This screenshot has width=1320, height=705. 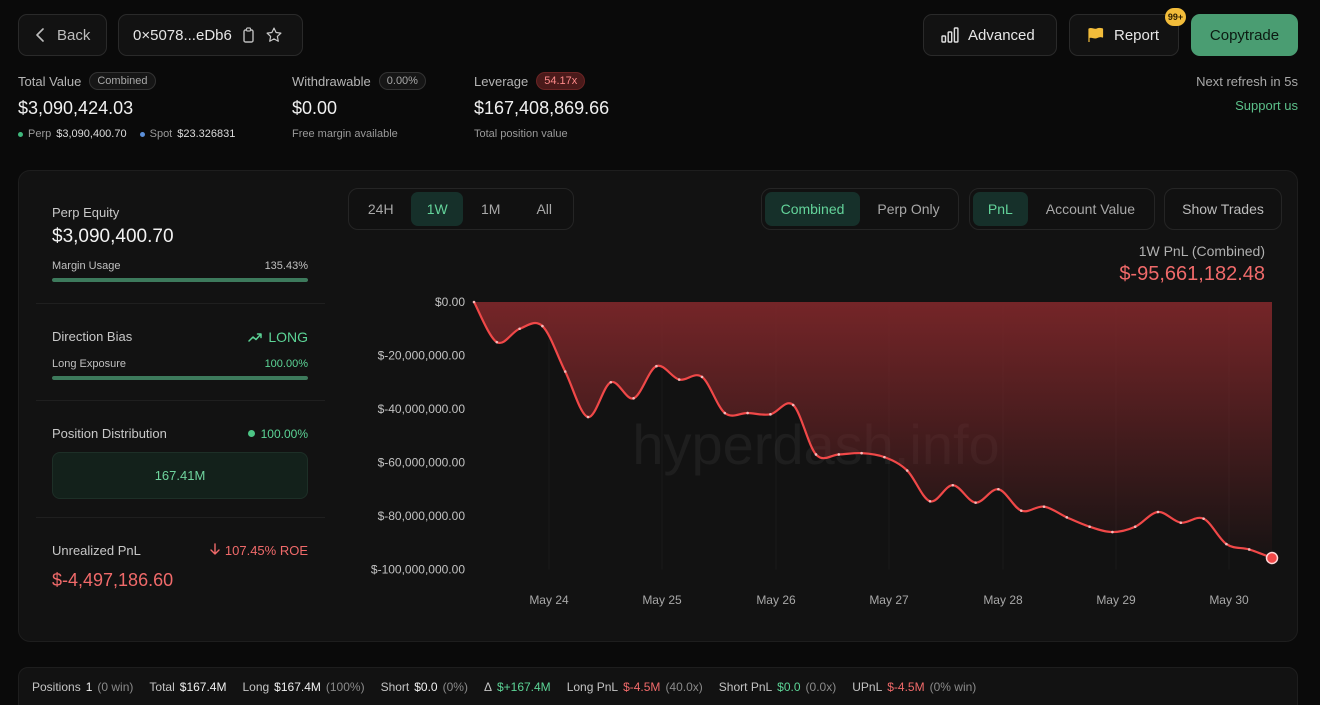 I want to click on short-value: $0.0, so click(x=426, y=687).